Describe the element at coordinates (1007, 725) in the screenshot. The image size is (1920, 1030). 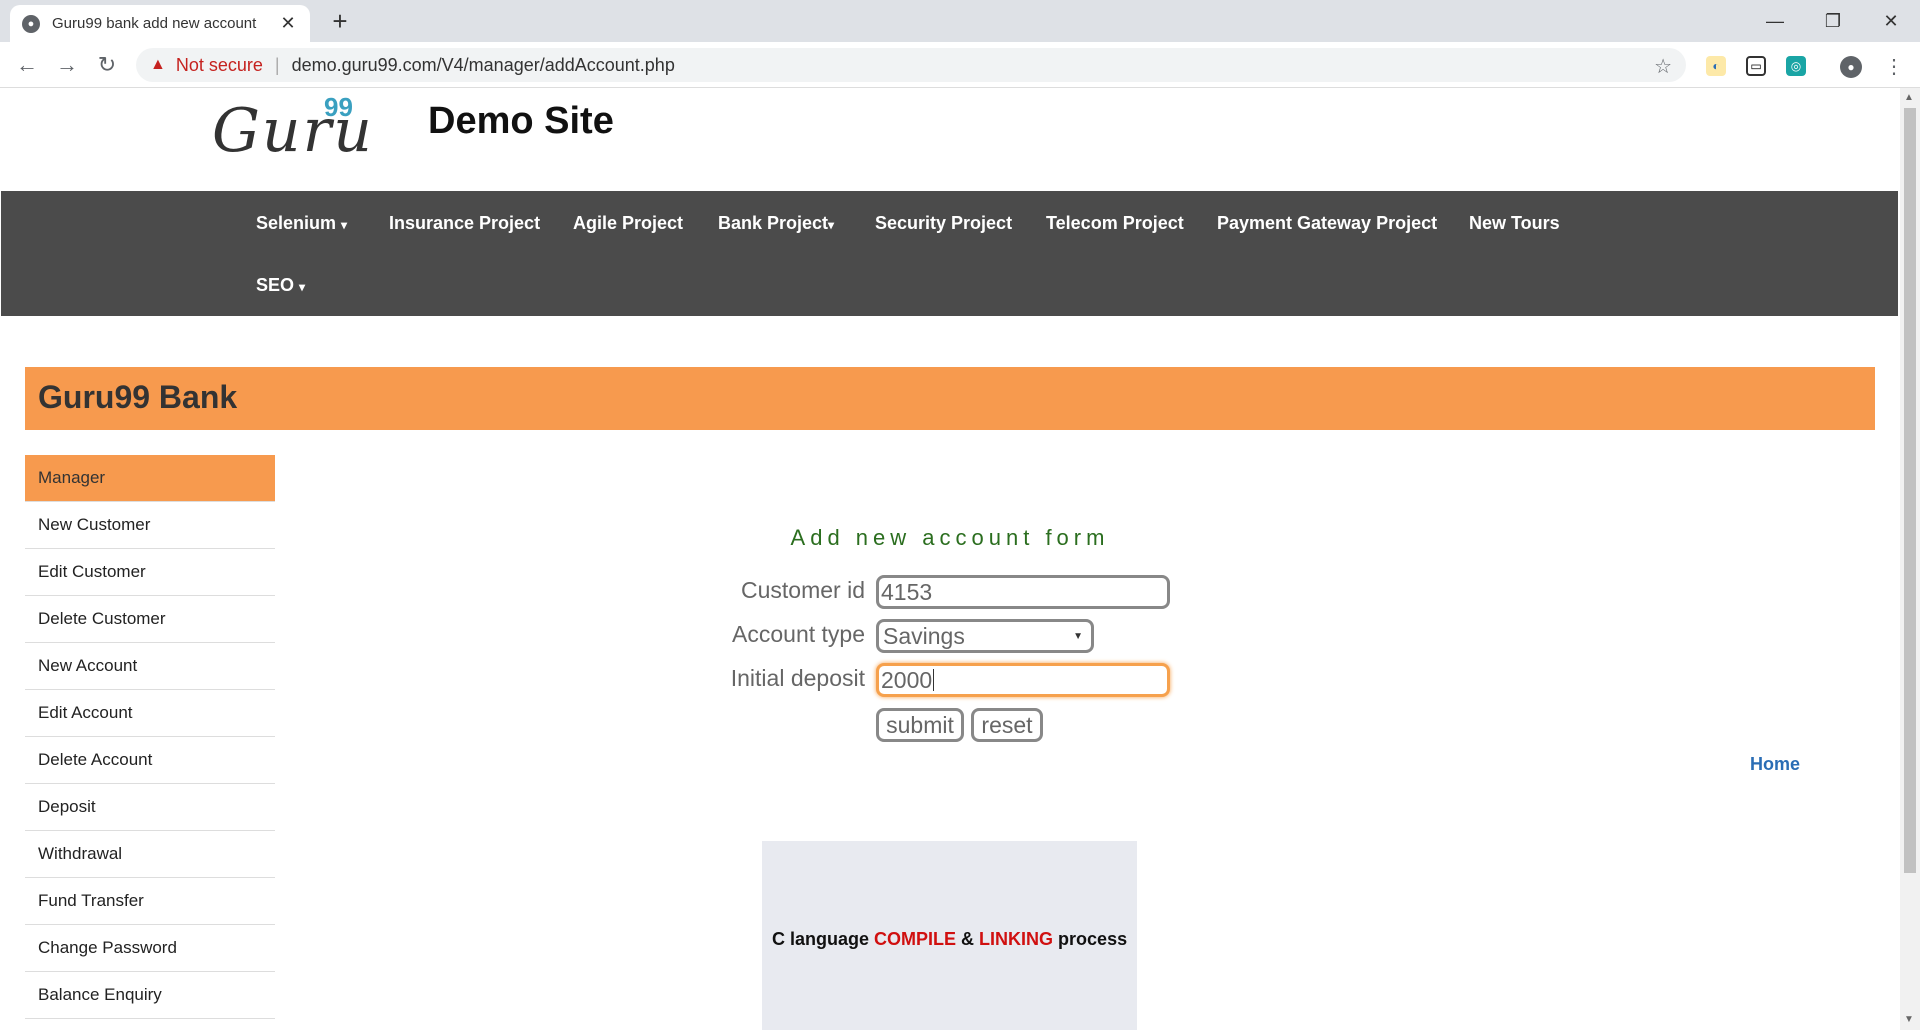
I see `reset-button: reset` at that location.